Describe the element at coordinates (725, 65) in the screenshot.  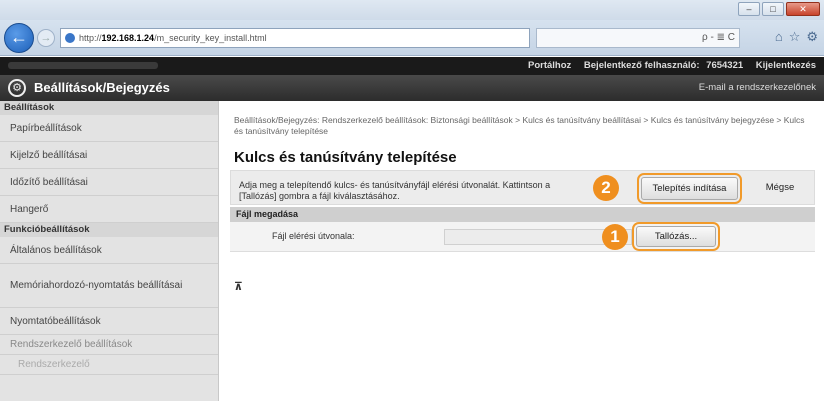
I see `login-user-id: 7654321` at that location.